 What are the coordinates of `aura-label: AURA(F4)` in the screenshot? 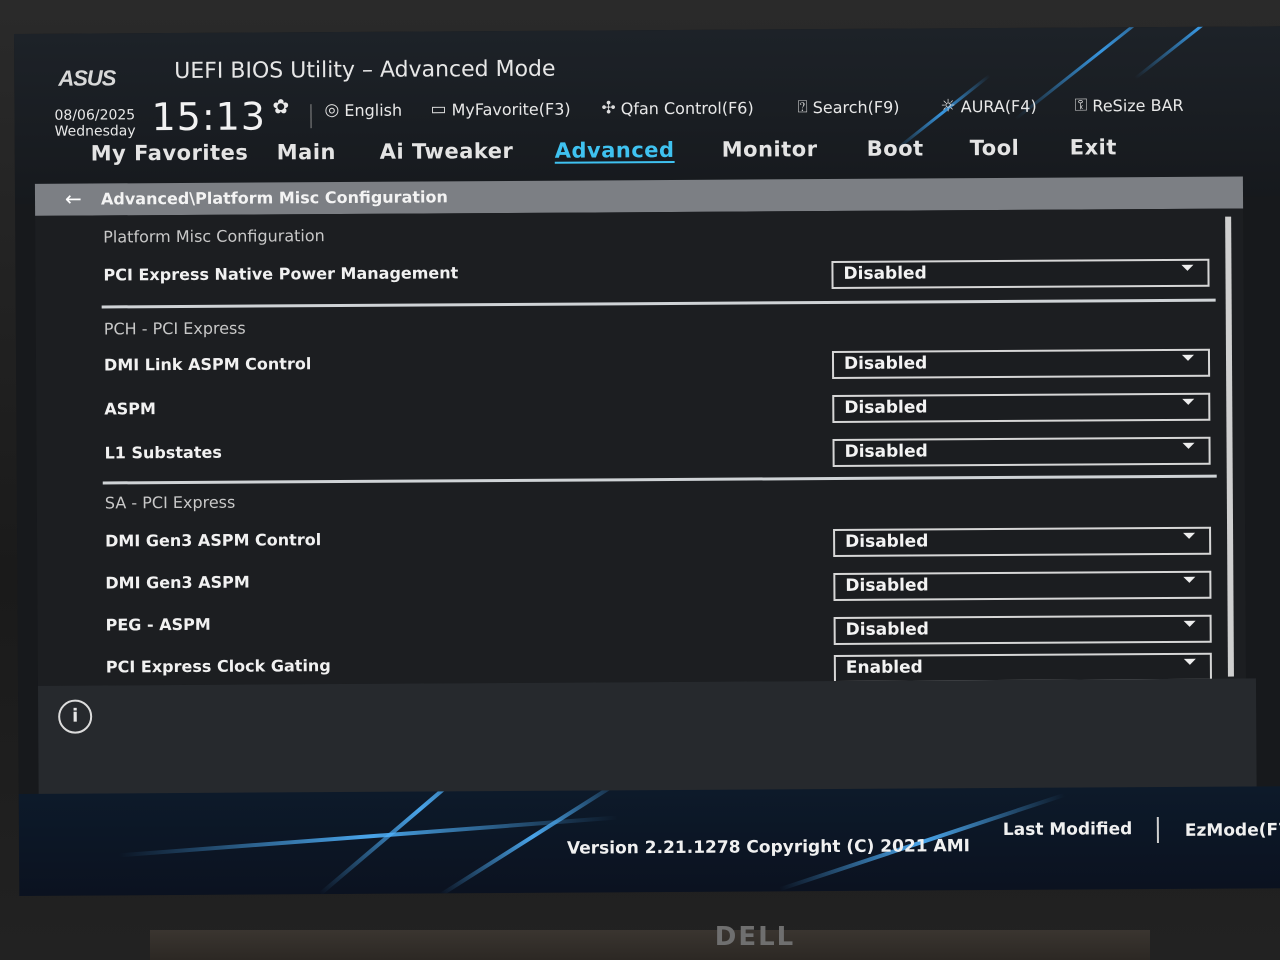 It's located at (998, 106).